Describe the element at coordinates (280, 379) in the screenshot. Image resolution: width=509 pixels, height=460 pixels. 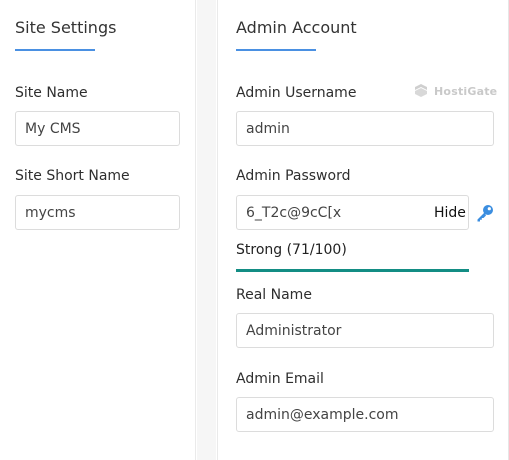
I see `admin-email-label: Admin Email` at that location.